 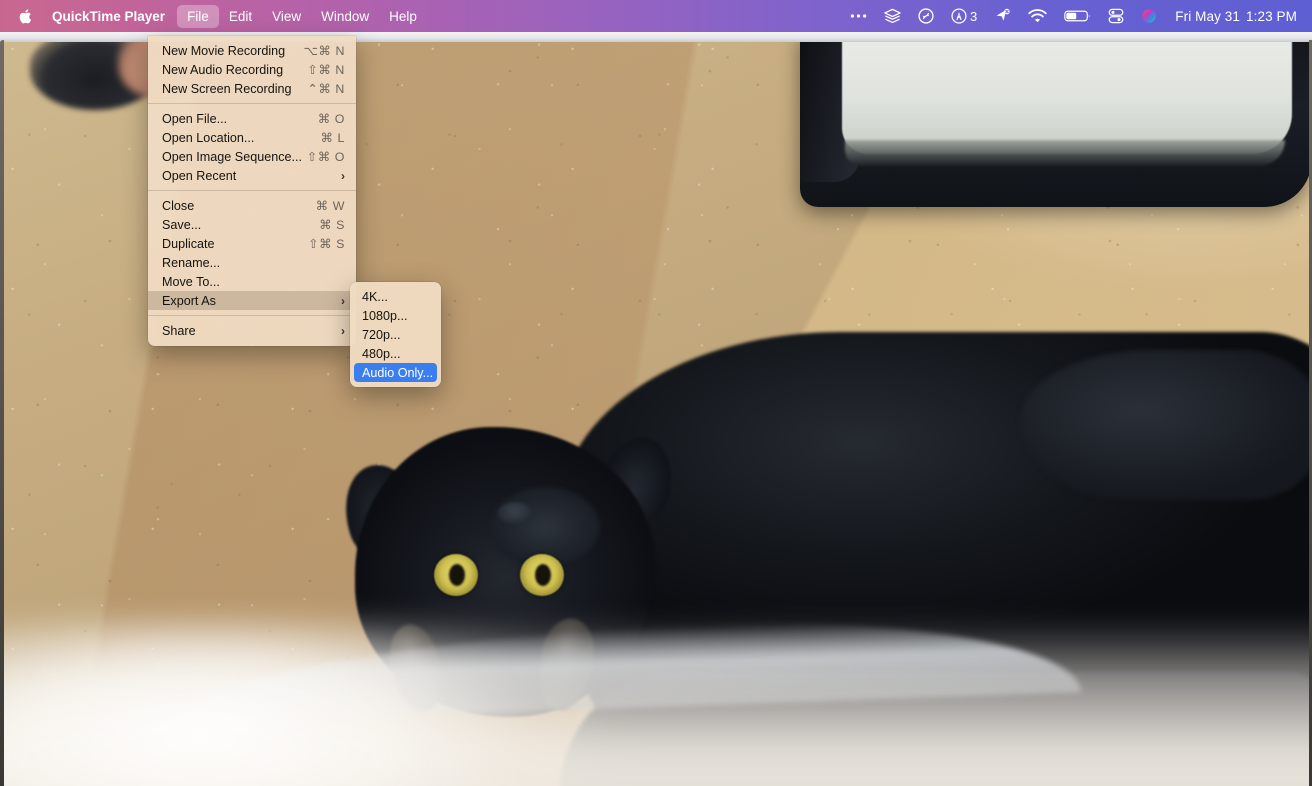 I want to click on accessibility-status-button: 3, so click(x=964, y=16).